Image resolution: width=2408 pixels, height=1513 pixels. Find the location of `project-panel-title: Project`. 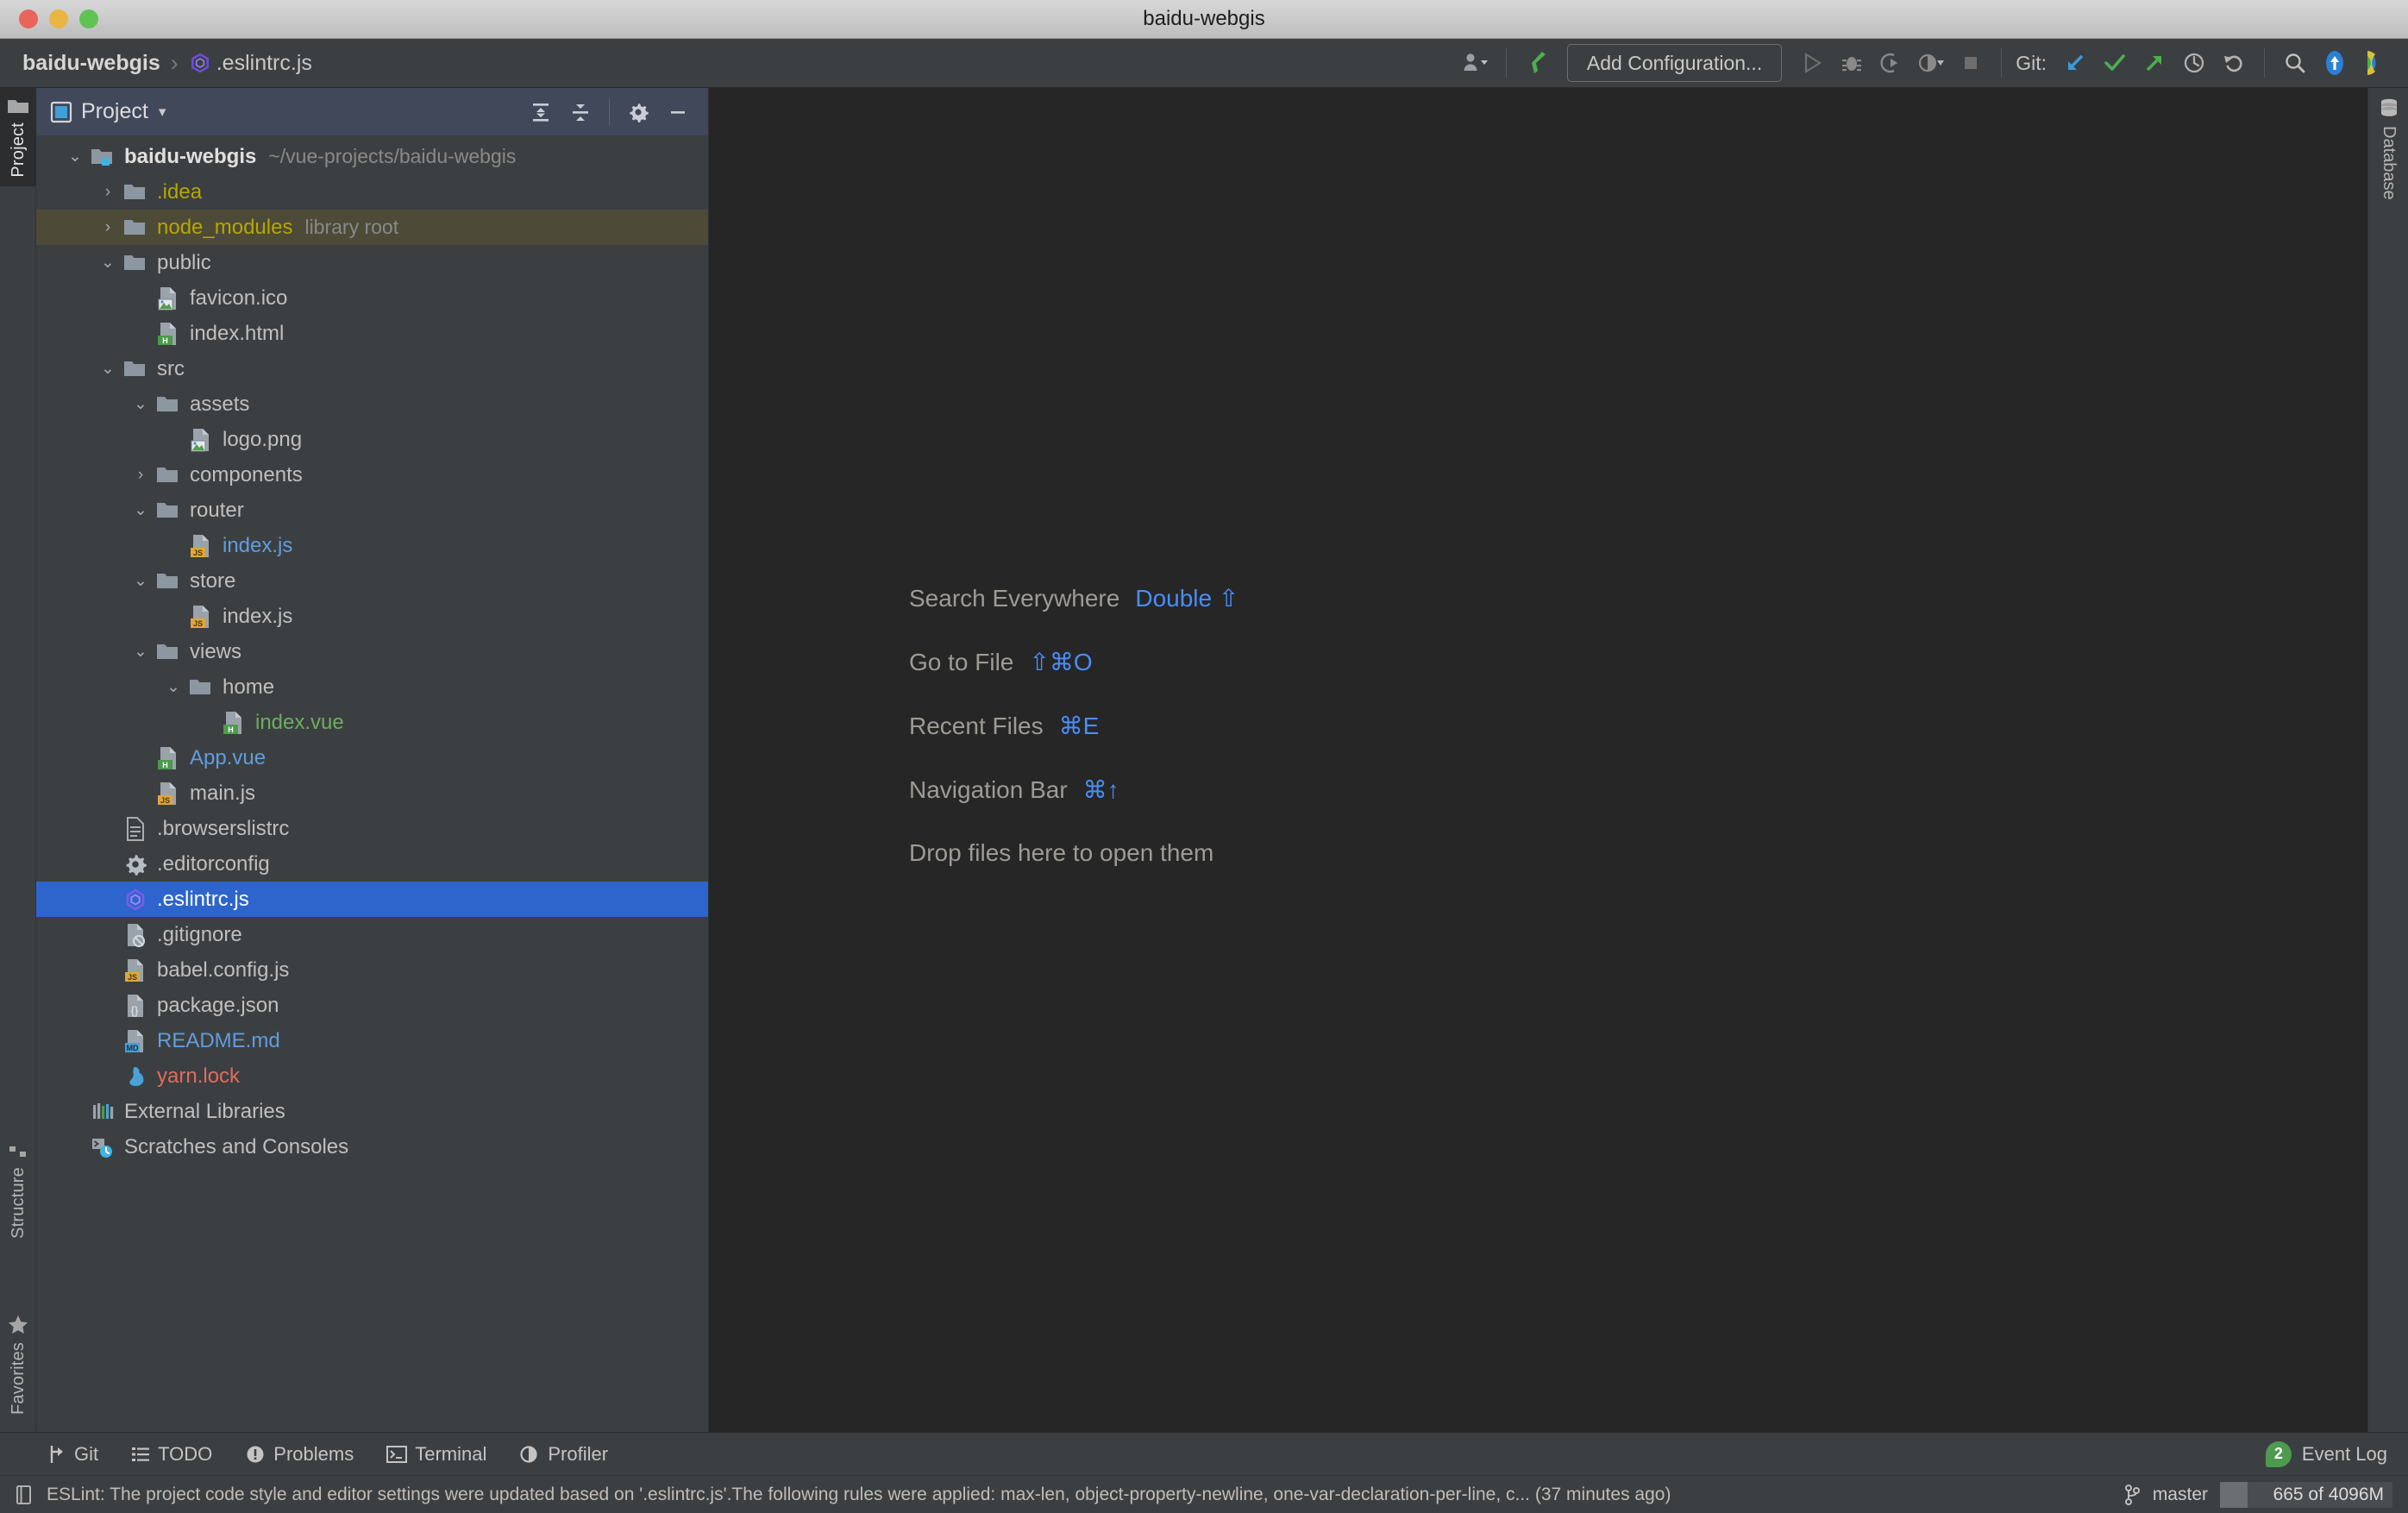

project-panel-title: Project is located at coordinates (114, 111).